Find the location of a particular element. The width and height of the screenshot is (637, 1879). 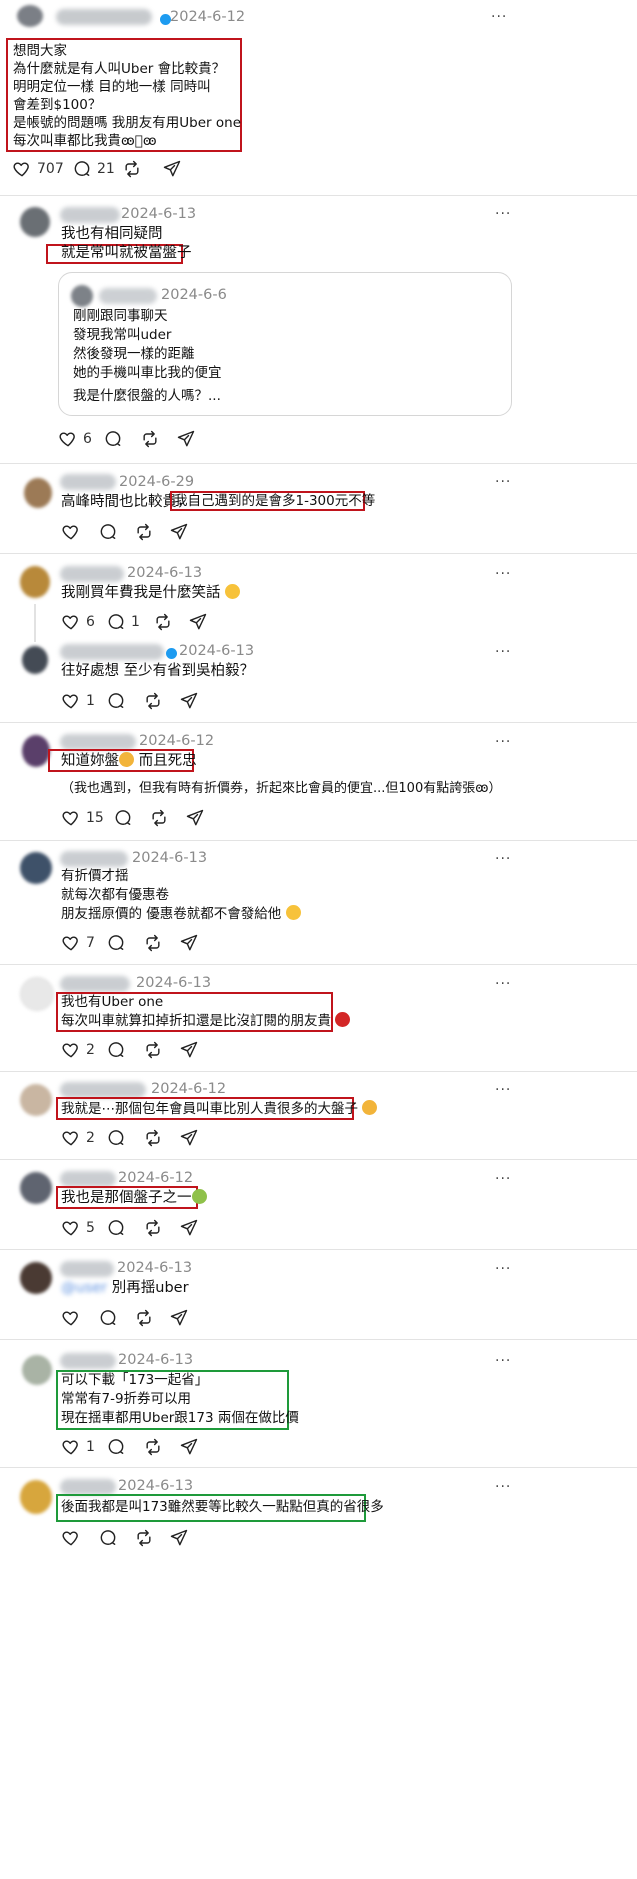

like-button: 5 is located at coordinates (78, 1228).